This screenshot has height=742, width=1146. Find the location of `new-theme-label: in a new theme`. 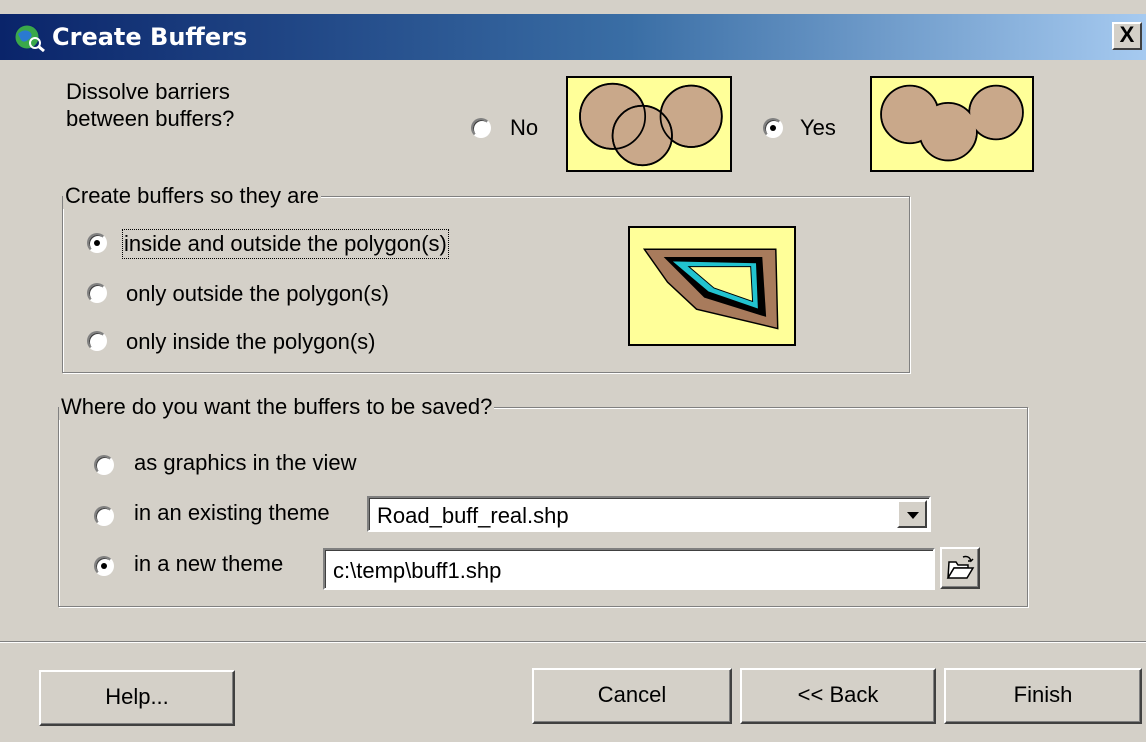

new-theme-label: in a new theme is located at coordinates (209, 563).